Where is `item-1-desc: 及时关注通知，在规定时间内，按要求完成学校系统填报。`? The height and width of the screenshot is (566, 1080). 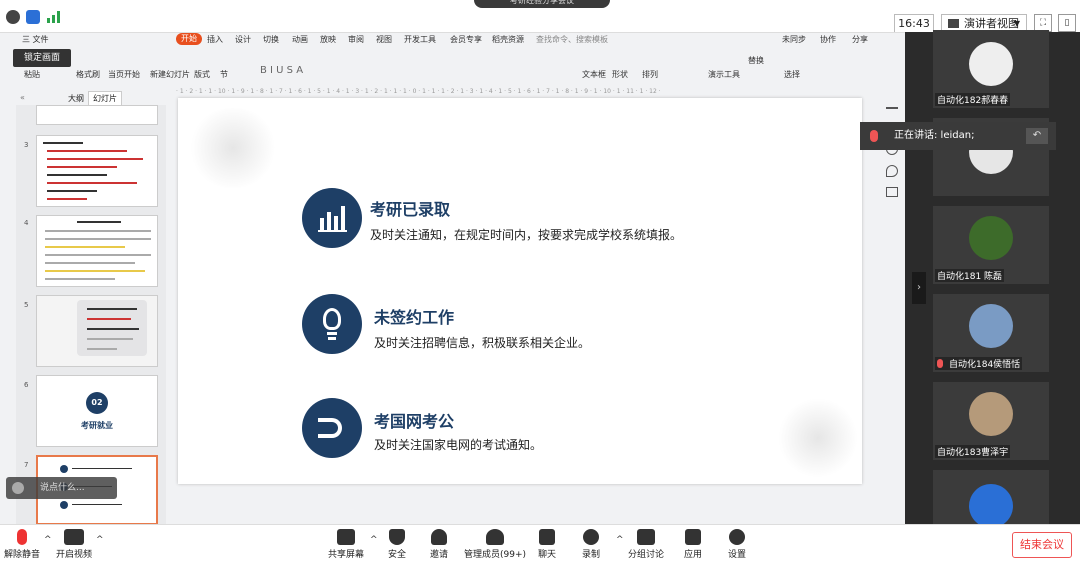
item-1-desc: 及时关注通知，在规定时间内，按要求完成学校系统填报。 is located at coordinates (526, 235).